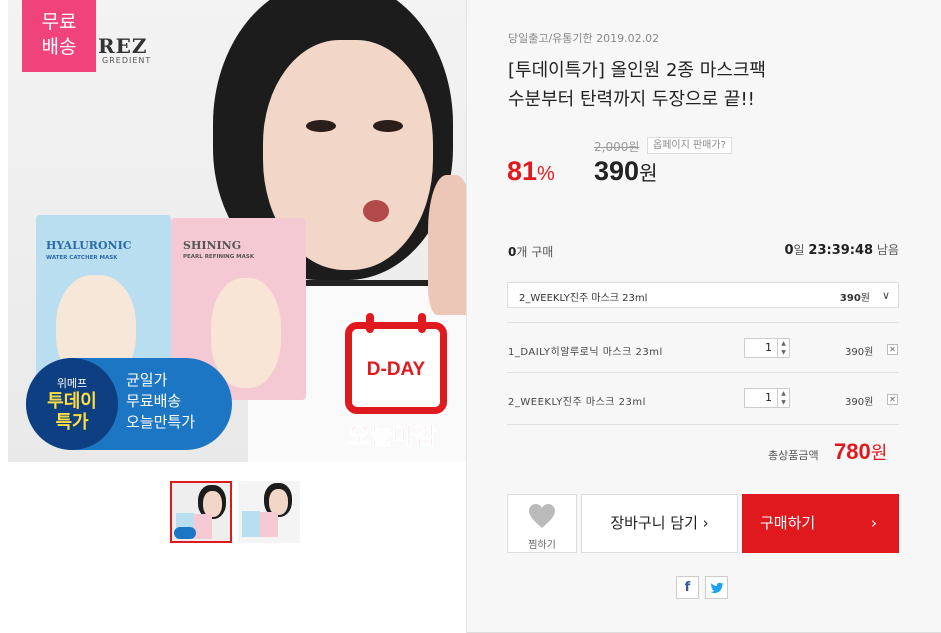  I want to click on heart-icon, so click(542, 516).